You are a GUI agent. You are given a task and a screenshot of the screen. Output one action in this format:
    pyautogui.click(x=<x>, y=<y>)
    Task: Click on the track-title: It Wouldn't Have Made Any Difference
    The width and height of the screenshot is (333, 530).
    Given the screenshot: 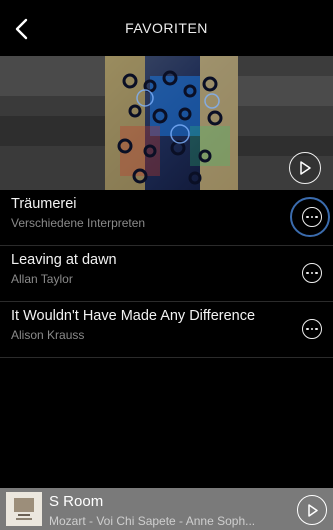 What is the action you would take?
    pyautogui.click(x=133, y=316)
    